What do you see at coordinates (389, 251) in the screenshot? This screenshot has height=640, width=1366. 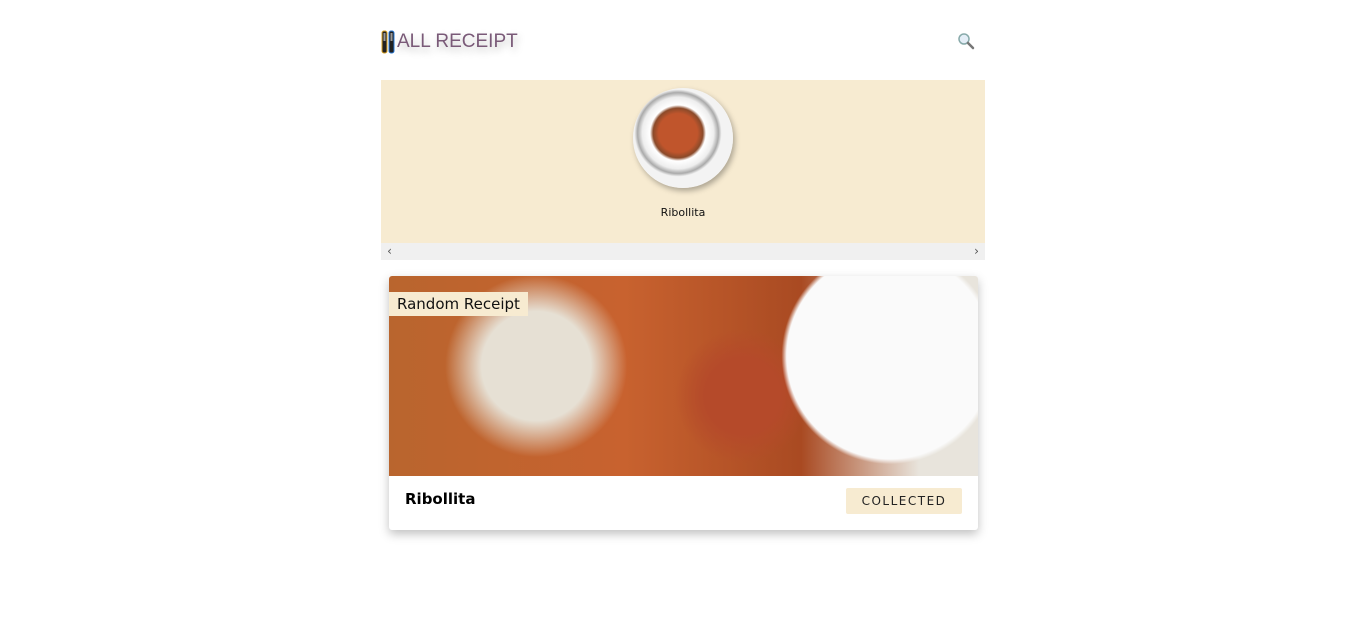 I see `scroll-left-icon: ‹` at bounding box center [389, 251].